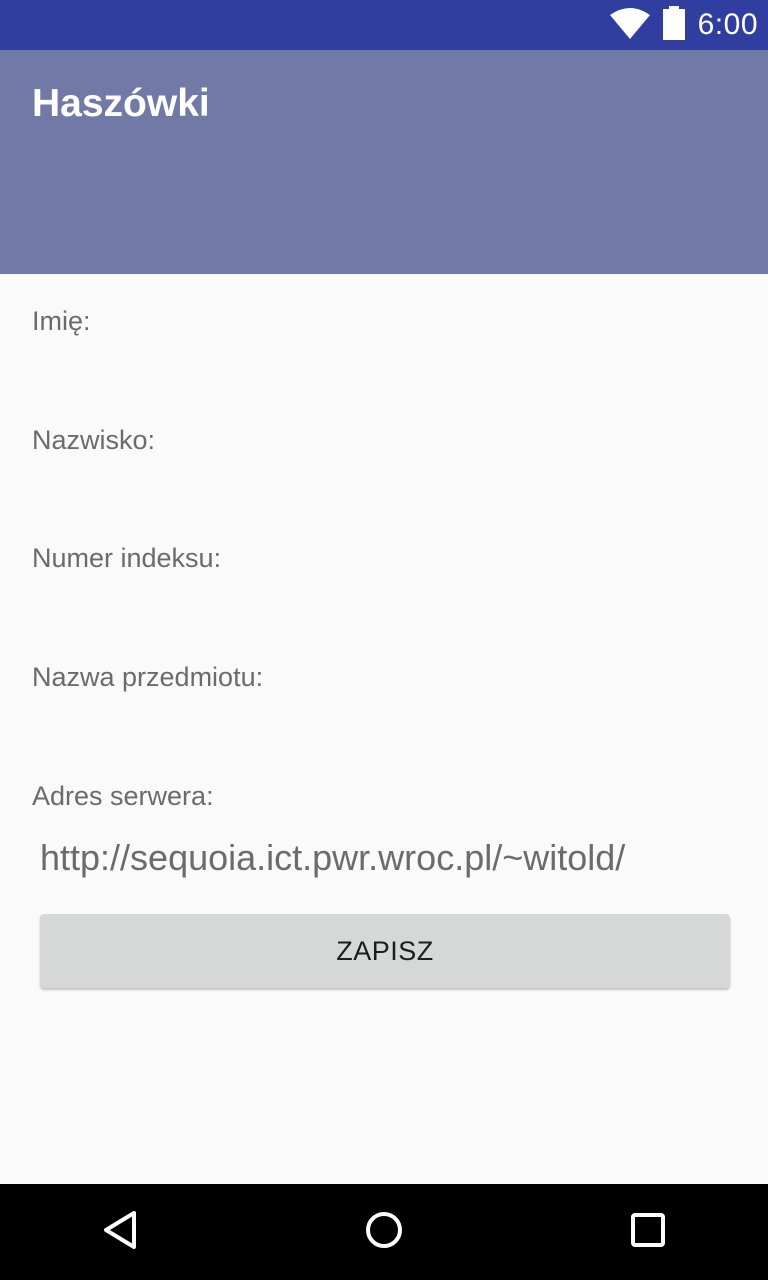 The width and height of the screenshot is (768, 1280). Describe the element at coordinates (94, 440) in the screenshot. I see `last-name-label: Nazwisko:` at that location.